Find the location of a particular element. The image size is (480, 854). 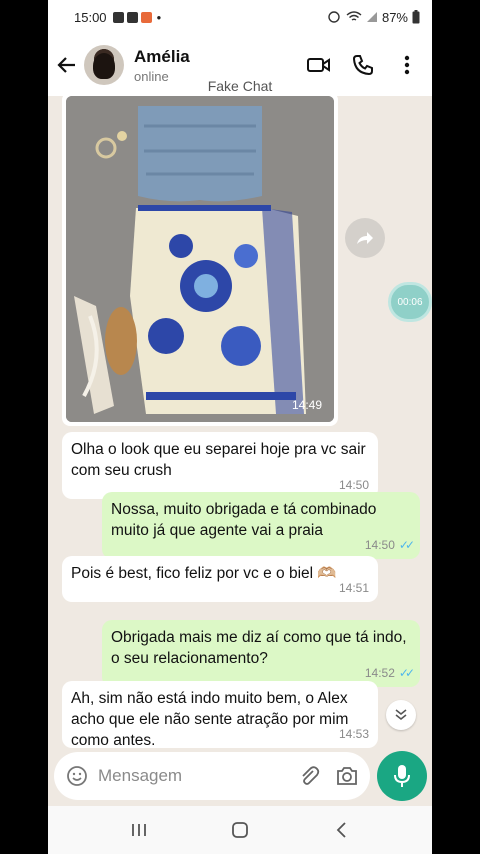

message-input is located at coordinates (193, 776).